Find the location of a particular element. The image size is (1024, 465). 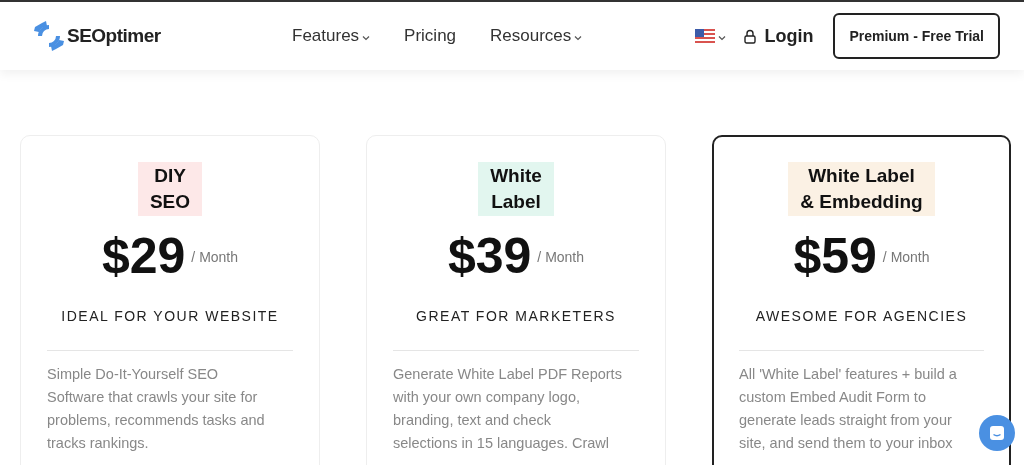

plan-tagline: GREAT FOR MARKETERS is located at coordinates (516, 316).